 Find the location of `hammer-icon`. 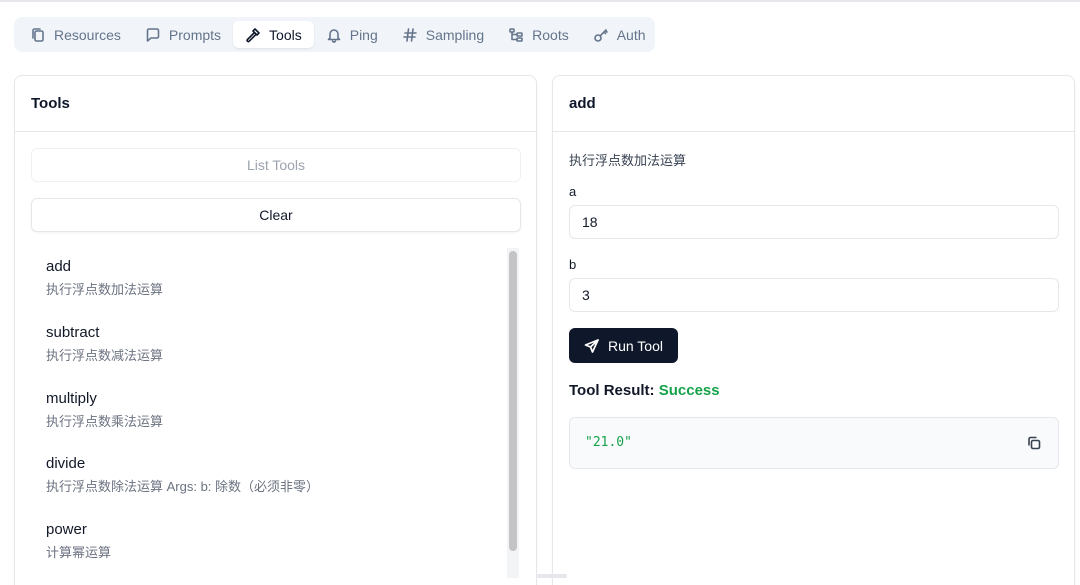

hammer-icon is located at coordinates (253, 34).